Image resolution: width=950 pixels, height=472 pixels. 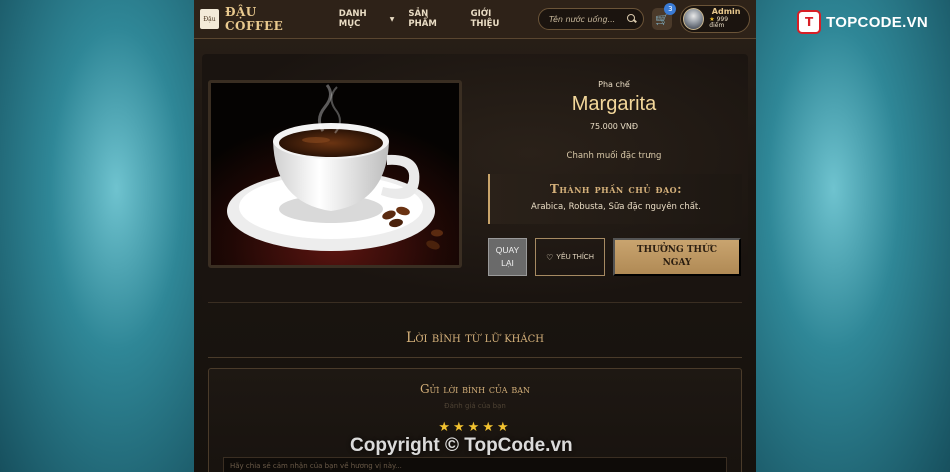 What do you see at coordinates (209, 19) in the screenshot?
I see `brand-logo: Đậu` at bounding box center [209, 19].